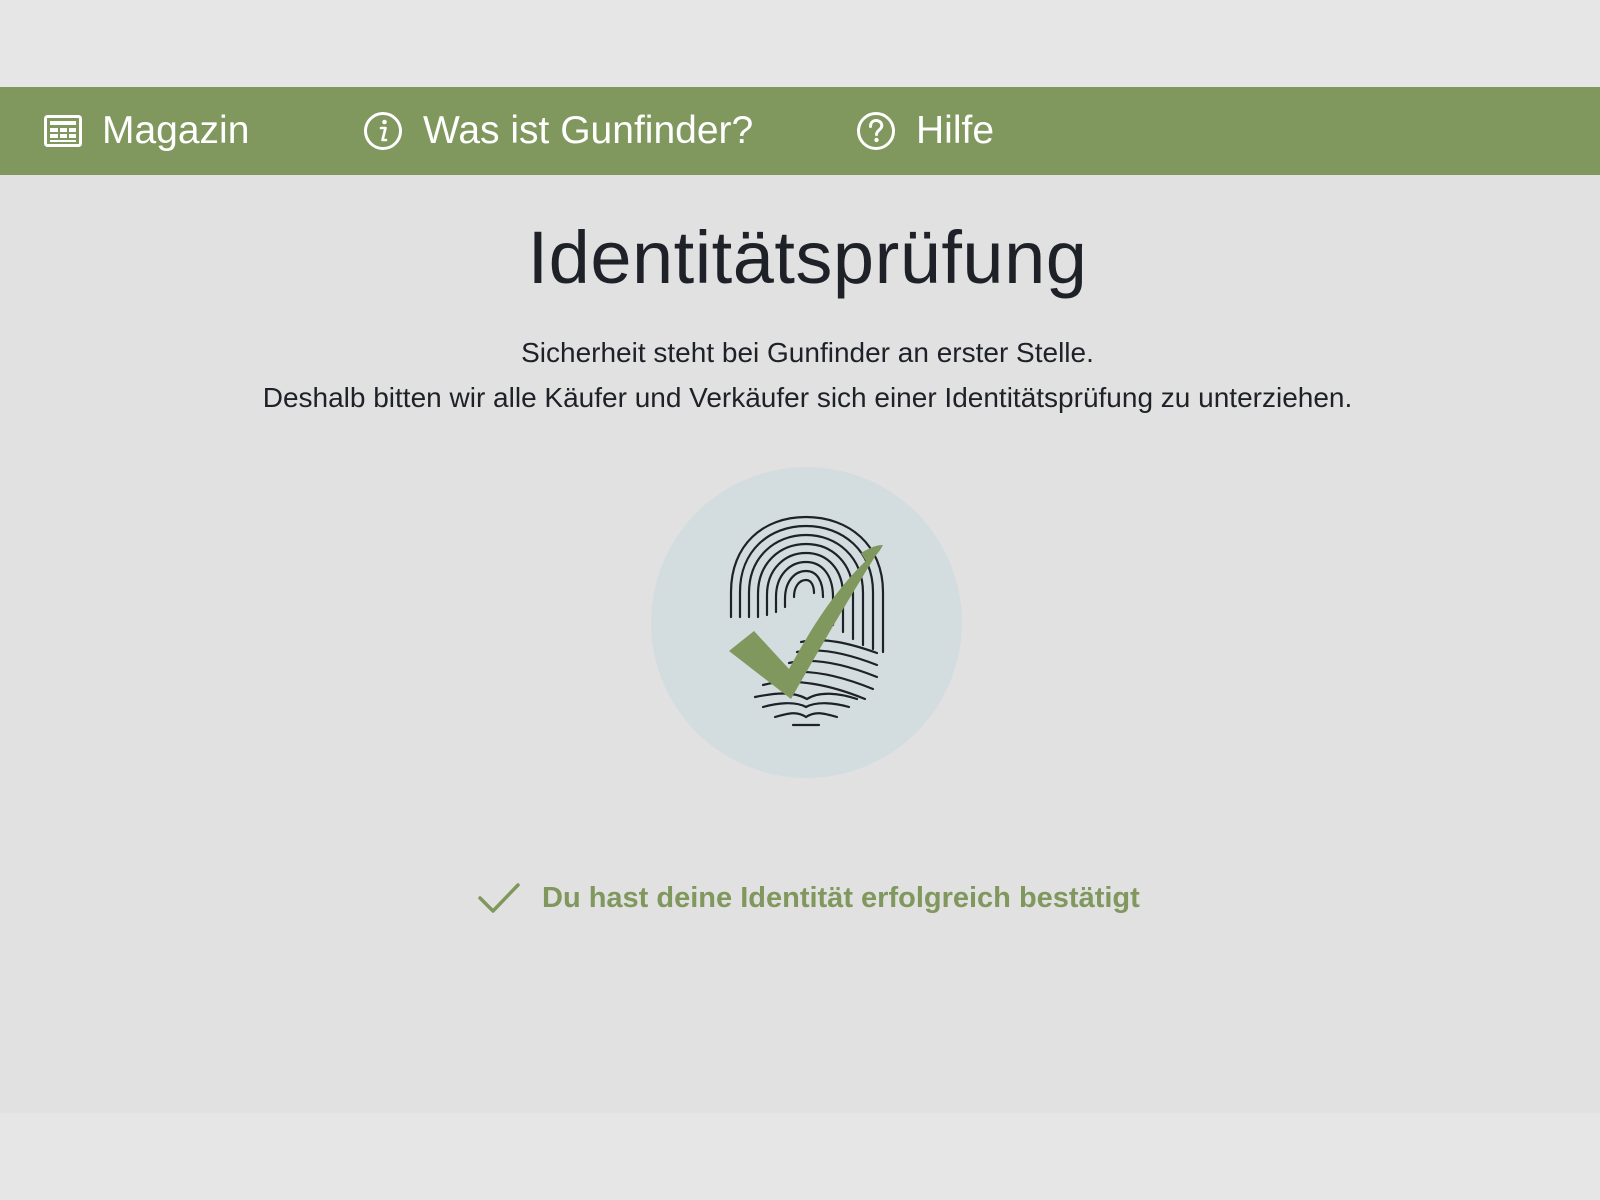  I want to click on fingerprint-check-icon, so click(807, 621).